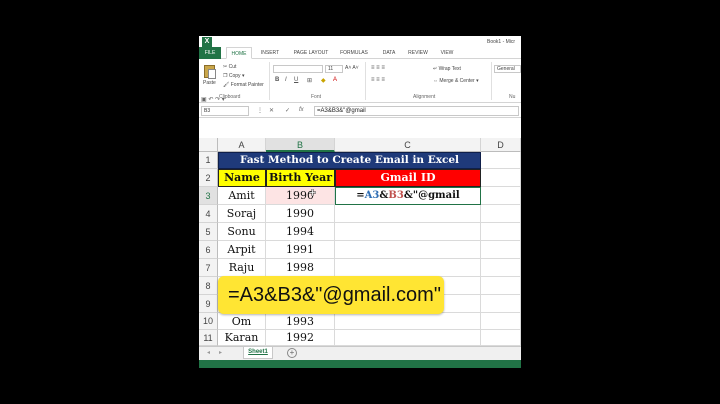  What do you see at coordinates (300, 145) in the screenshot?
I see `column-header-b: B` at bounding box center [300, 145].